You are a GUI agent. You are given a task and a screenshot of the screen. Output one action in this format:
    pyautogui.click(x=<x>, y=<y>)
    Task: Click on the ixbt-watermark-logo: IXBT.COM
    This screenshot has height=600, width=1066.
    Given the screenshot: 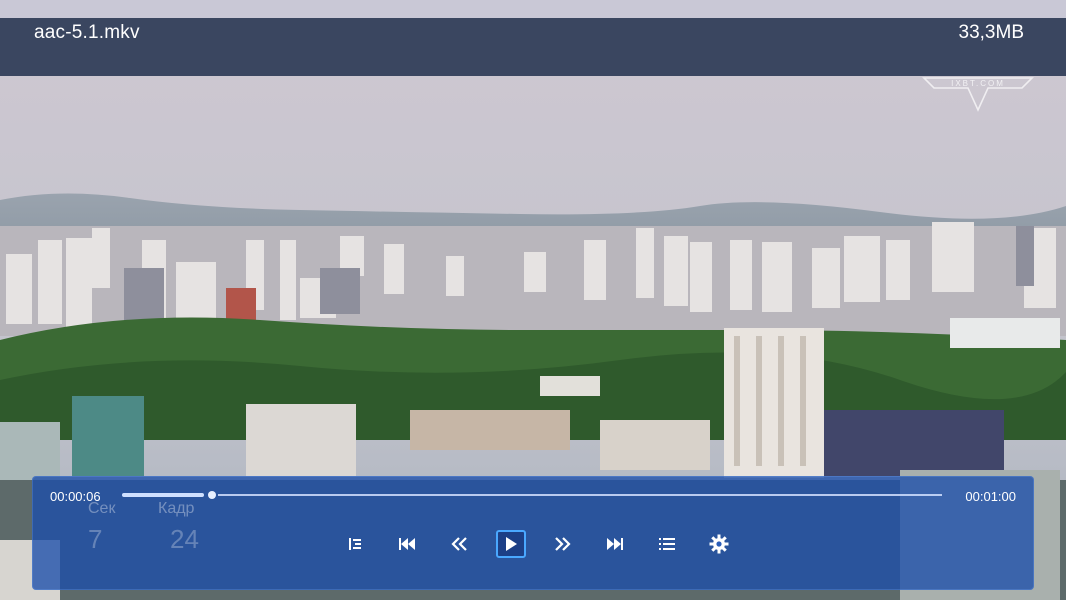 What is the action you would take?
    pyautogui.click(x=978, y=94)
    